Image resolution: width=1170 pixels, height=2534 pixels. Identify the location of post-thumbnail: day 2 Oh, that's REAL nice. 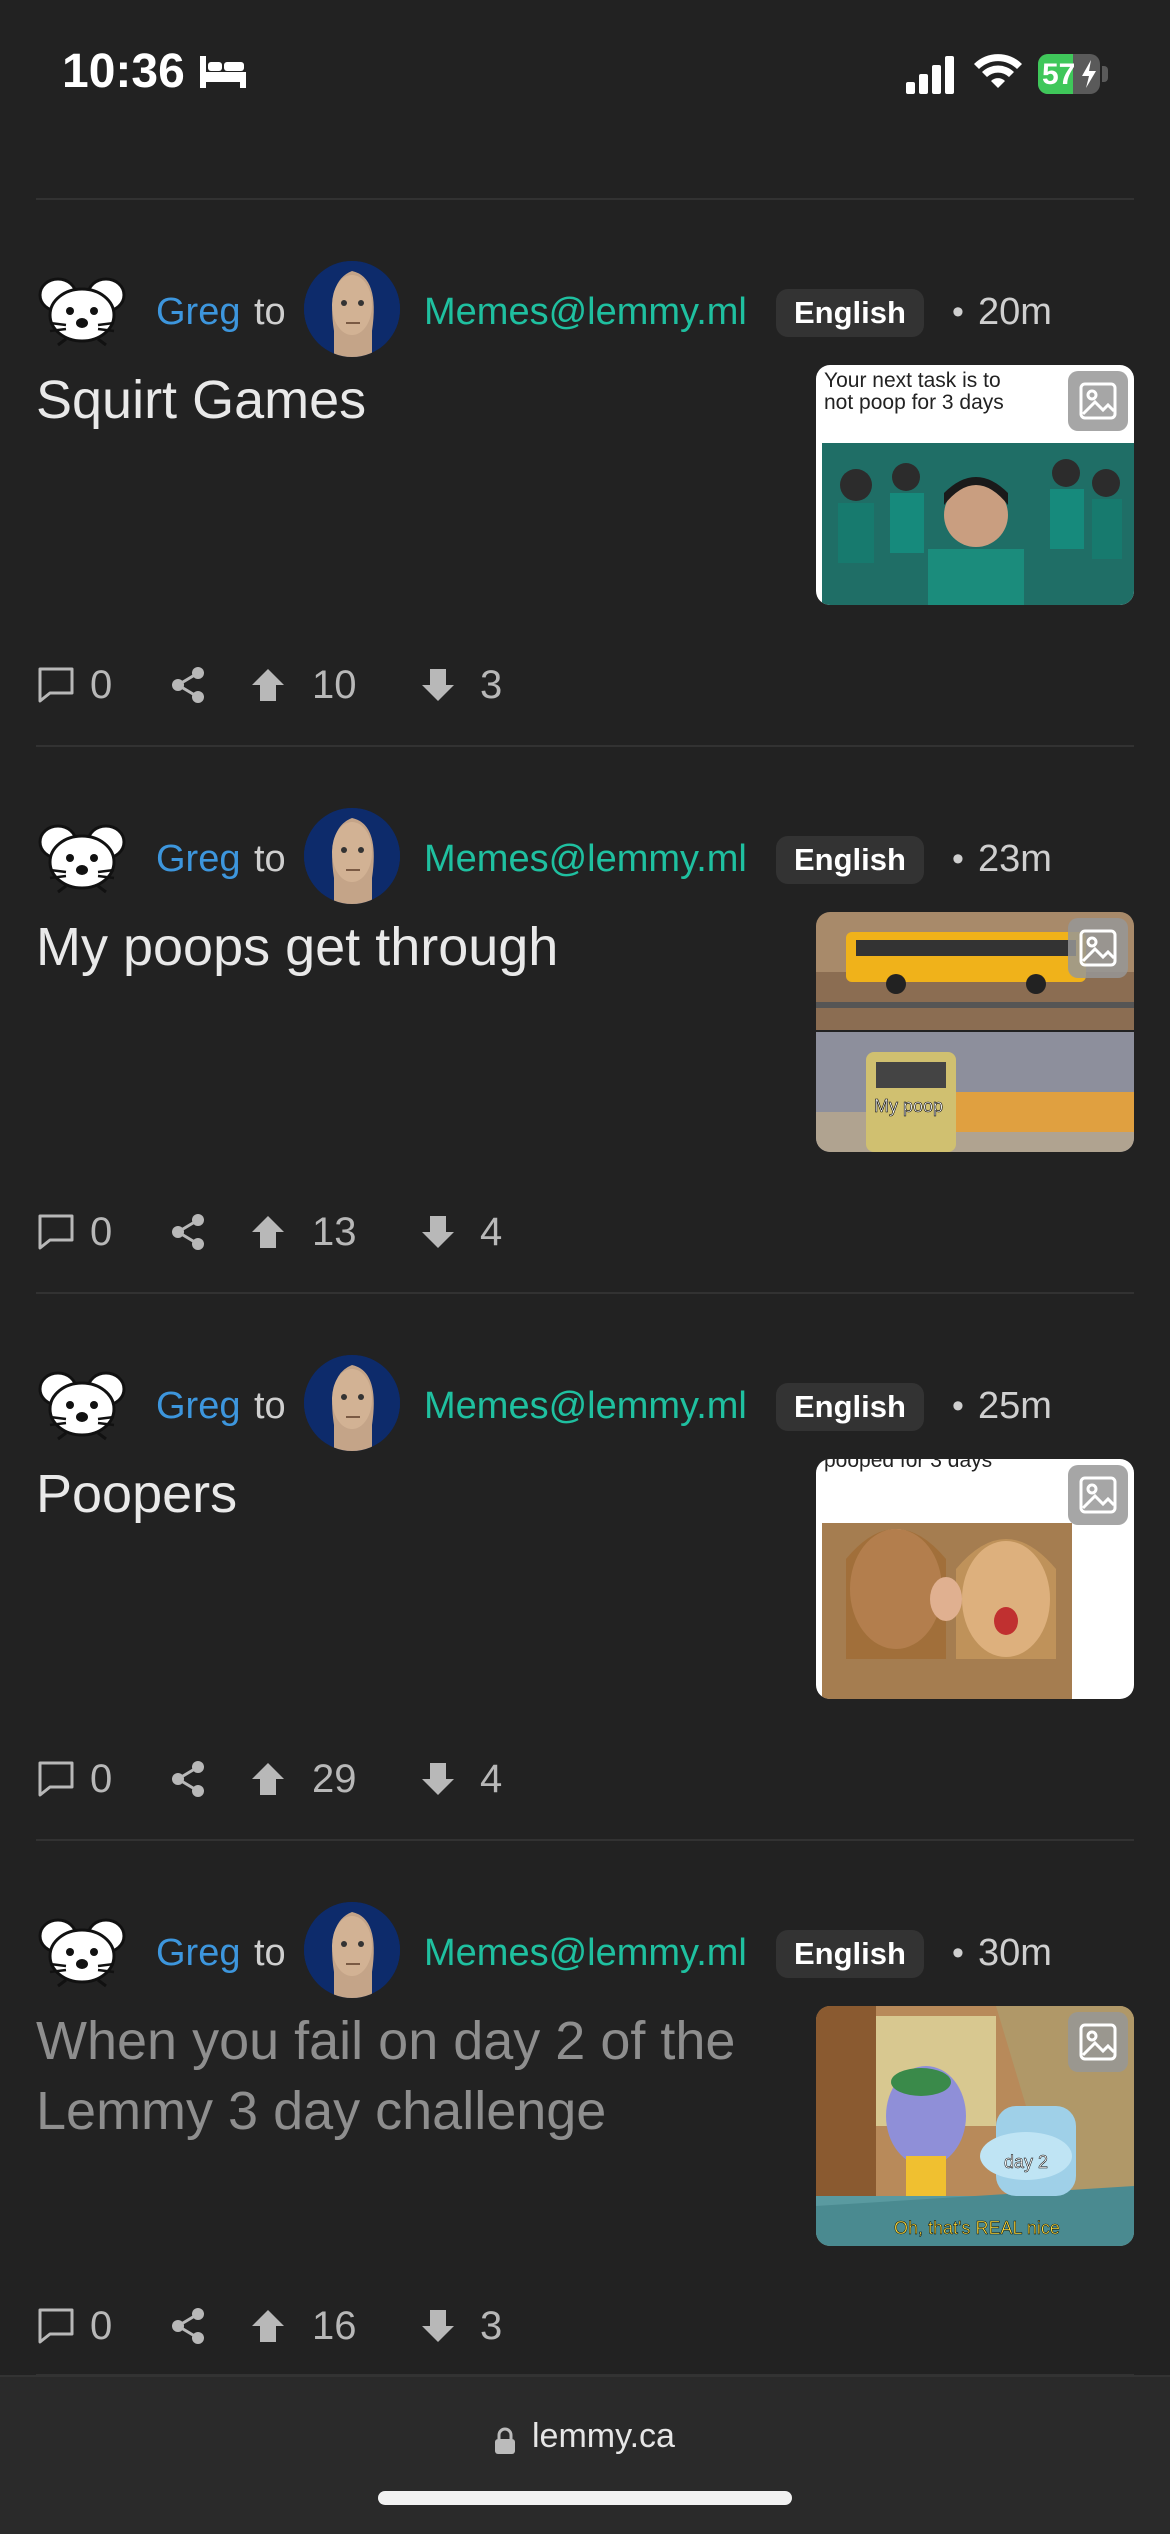
(975, 2126).